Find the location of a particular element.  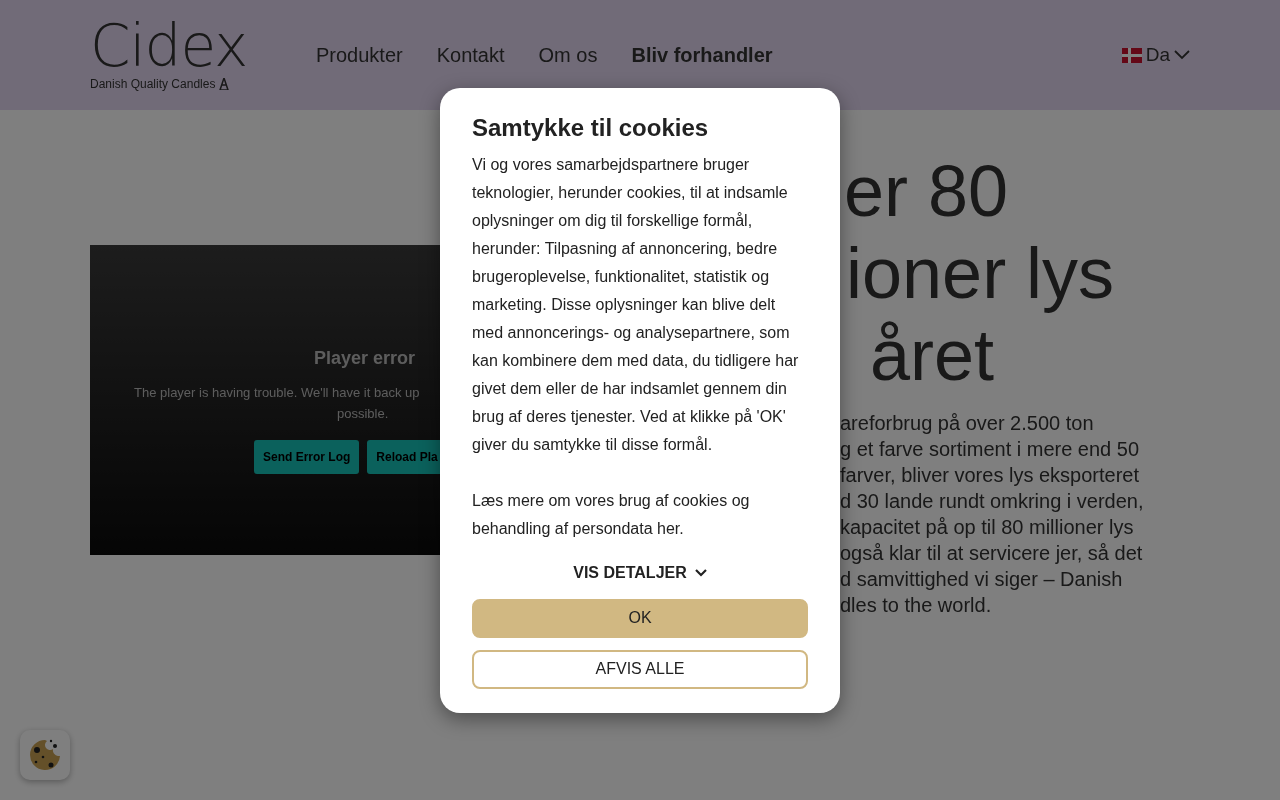

dialog-title: Samtykke til cookies is located at coordinates (591, 128).